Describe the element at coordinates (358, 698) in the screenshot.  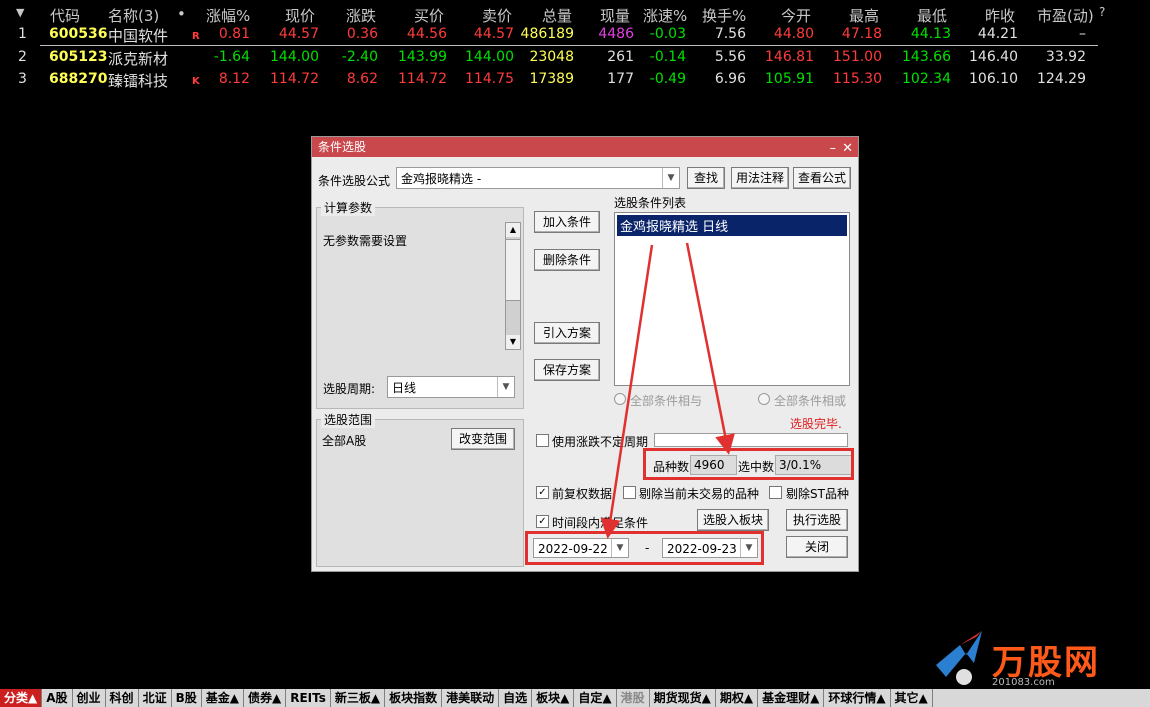
I see `tab-neeq: 新三板▲` at that location.